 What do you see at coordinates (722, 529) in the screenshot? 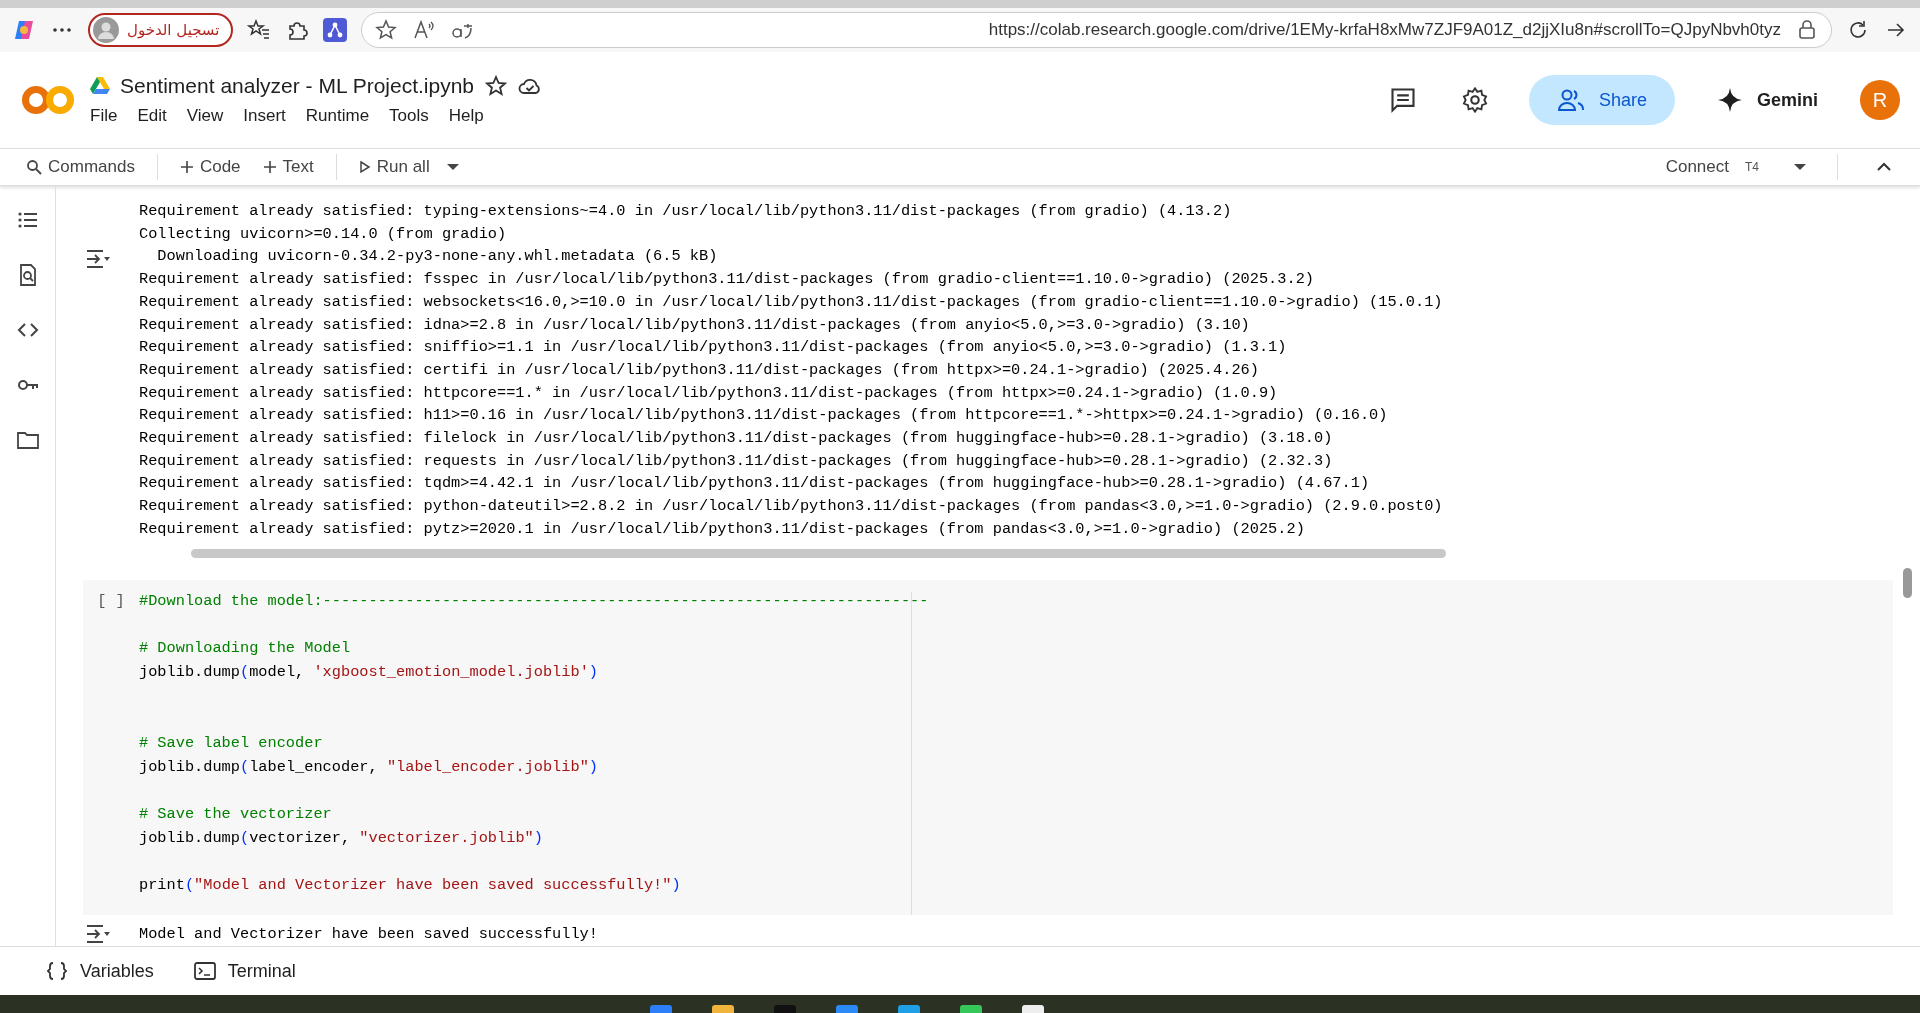
I see `output-line: Requirement already satisfied: pytz>=2020.1 in /usr/local/lib/python3.11/dist-packages (from pandas<3.0,>=1.0->gradio) (2025.2)` at bounding box center [722, 529].